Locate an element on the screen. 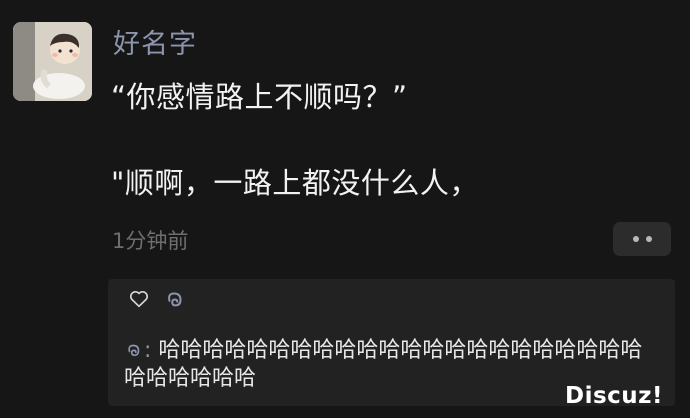  avatar-image is located at coordinates (52, 61).